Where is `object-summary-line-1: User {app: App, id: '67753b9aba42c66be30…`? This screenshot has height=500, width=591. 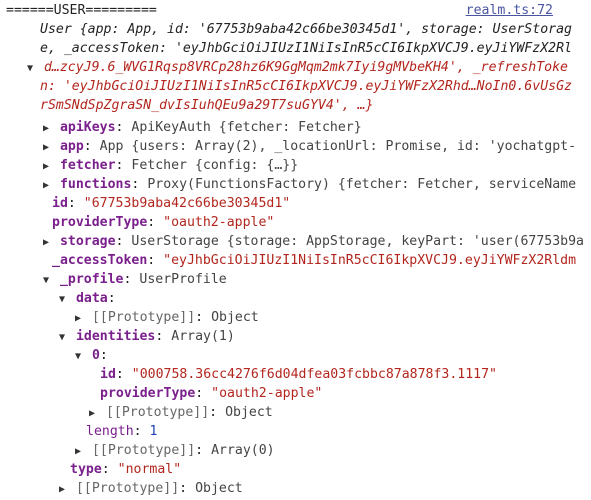 object-summary-line-1: User {app: App, id: '67753b9aba42c66be30… is located at coordinates (306, 29).